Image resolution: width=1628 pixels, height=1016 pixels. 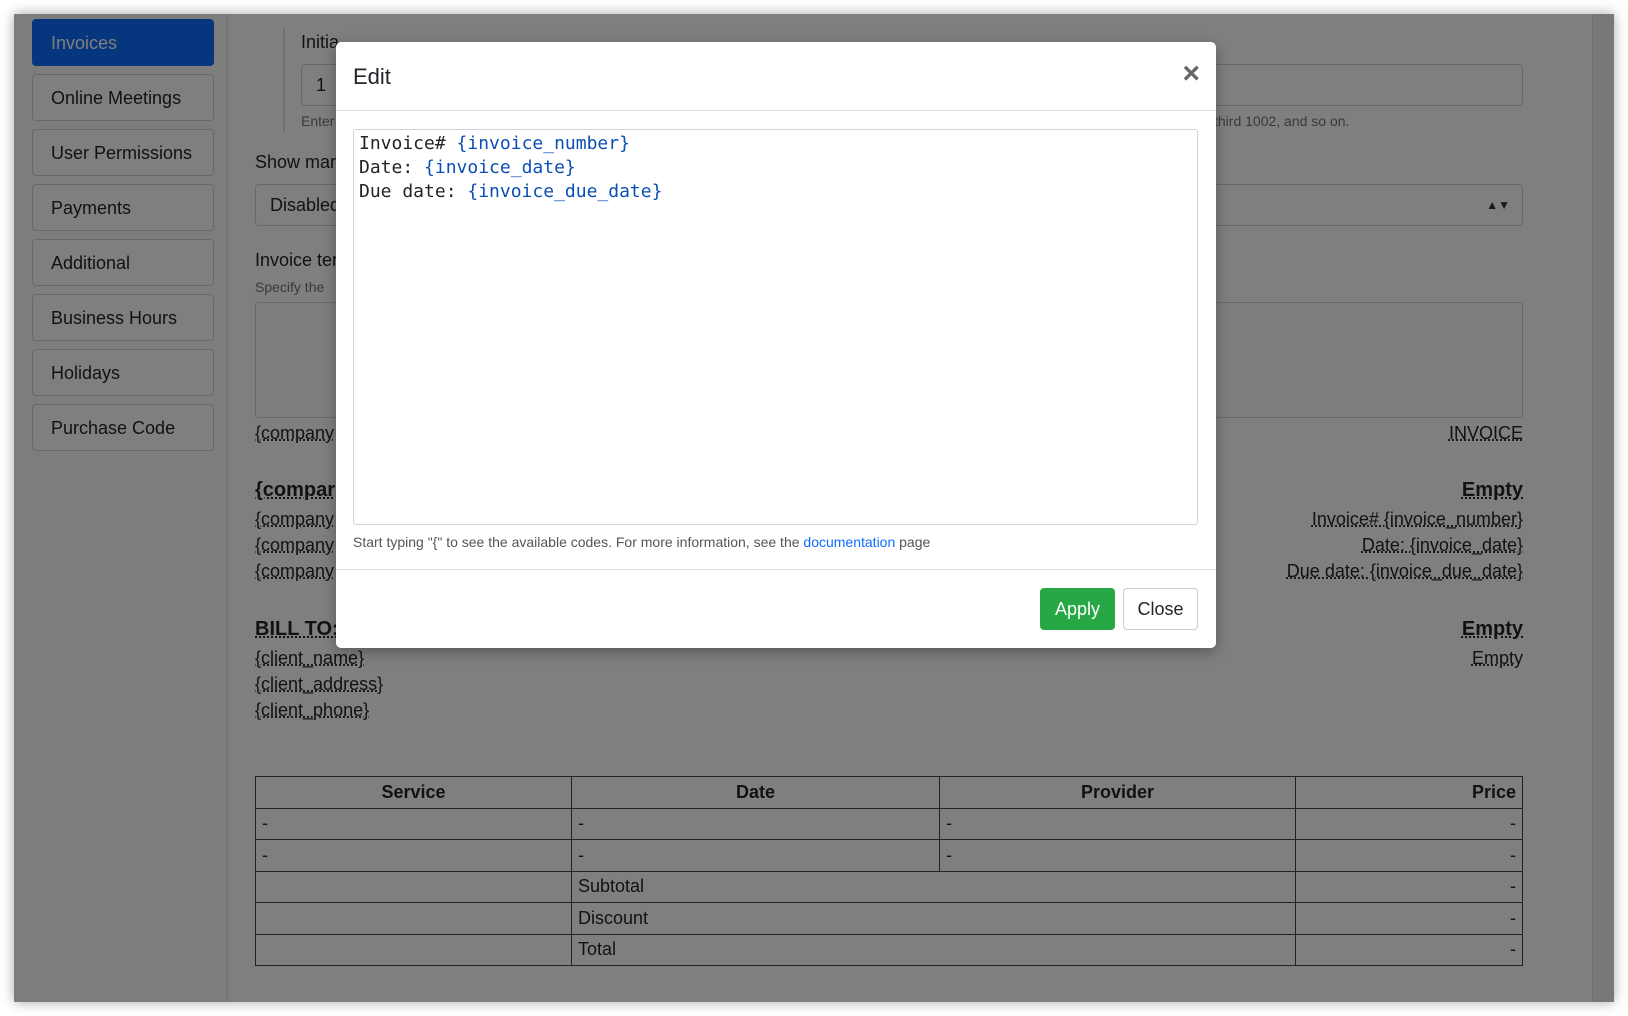 I want to click on editor-line-text: Due date:, so click(x=413, y=191).